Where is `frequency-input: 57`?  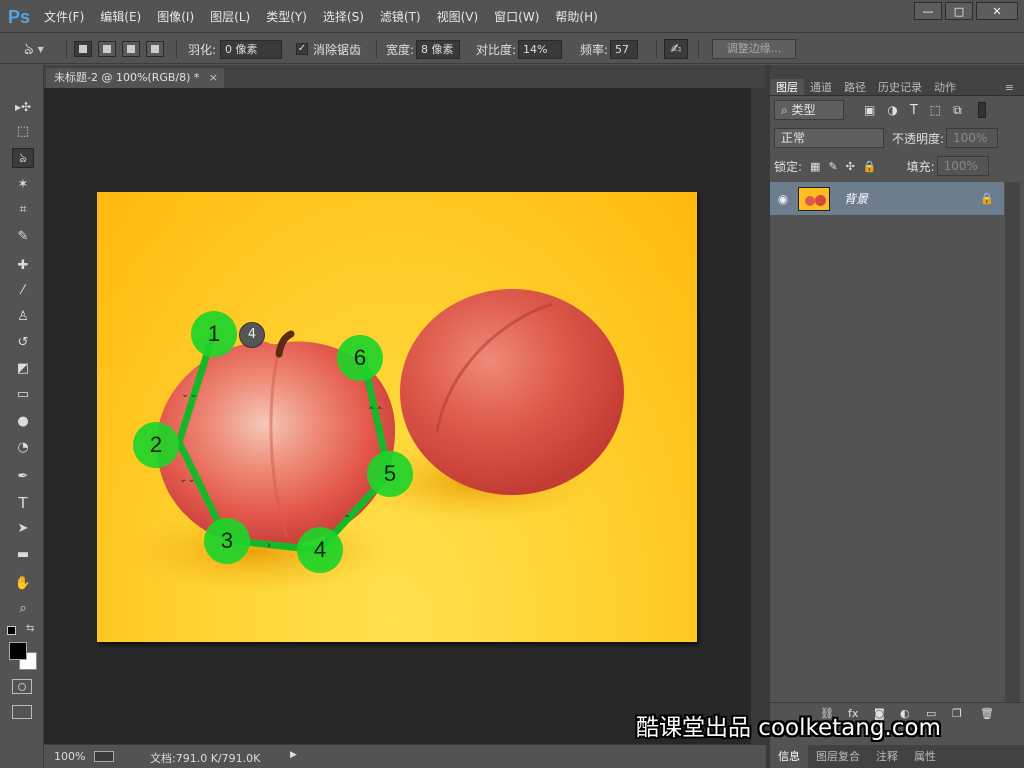 frequency-input: 57 is located at coordinates (624, 49).